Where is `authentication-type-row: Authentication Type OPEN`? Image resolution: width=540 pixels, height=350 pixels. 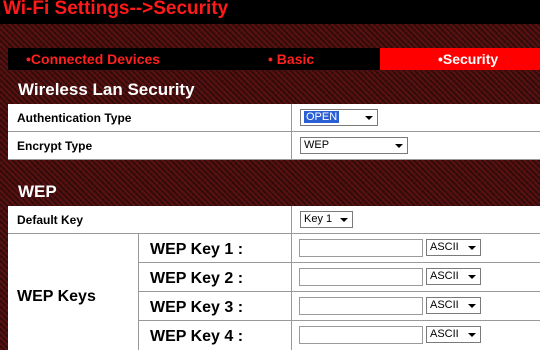 authentication-type-row: Authentication Type OPEN is located at coordinates (274, 118).